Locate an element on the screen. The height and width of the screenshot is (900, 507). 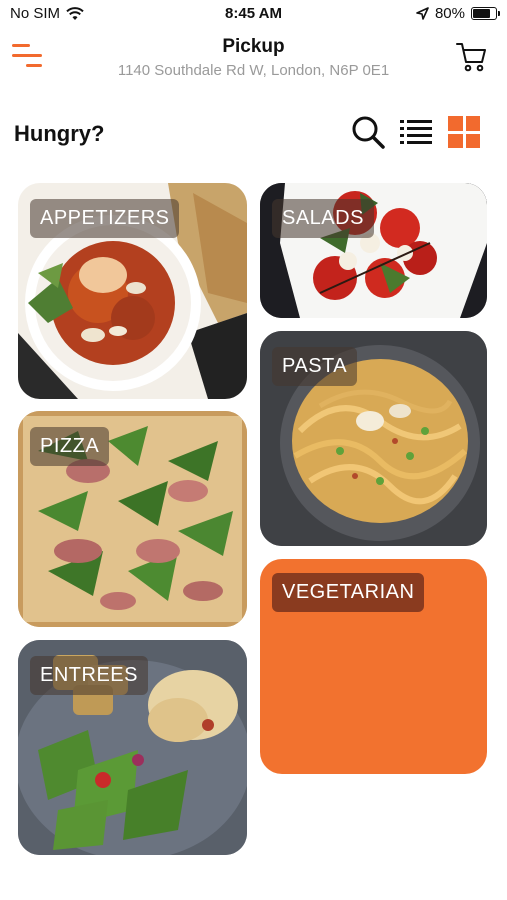
category-label: ENTREES is located at coordinates (89, 675).